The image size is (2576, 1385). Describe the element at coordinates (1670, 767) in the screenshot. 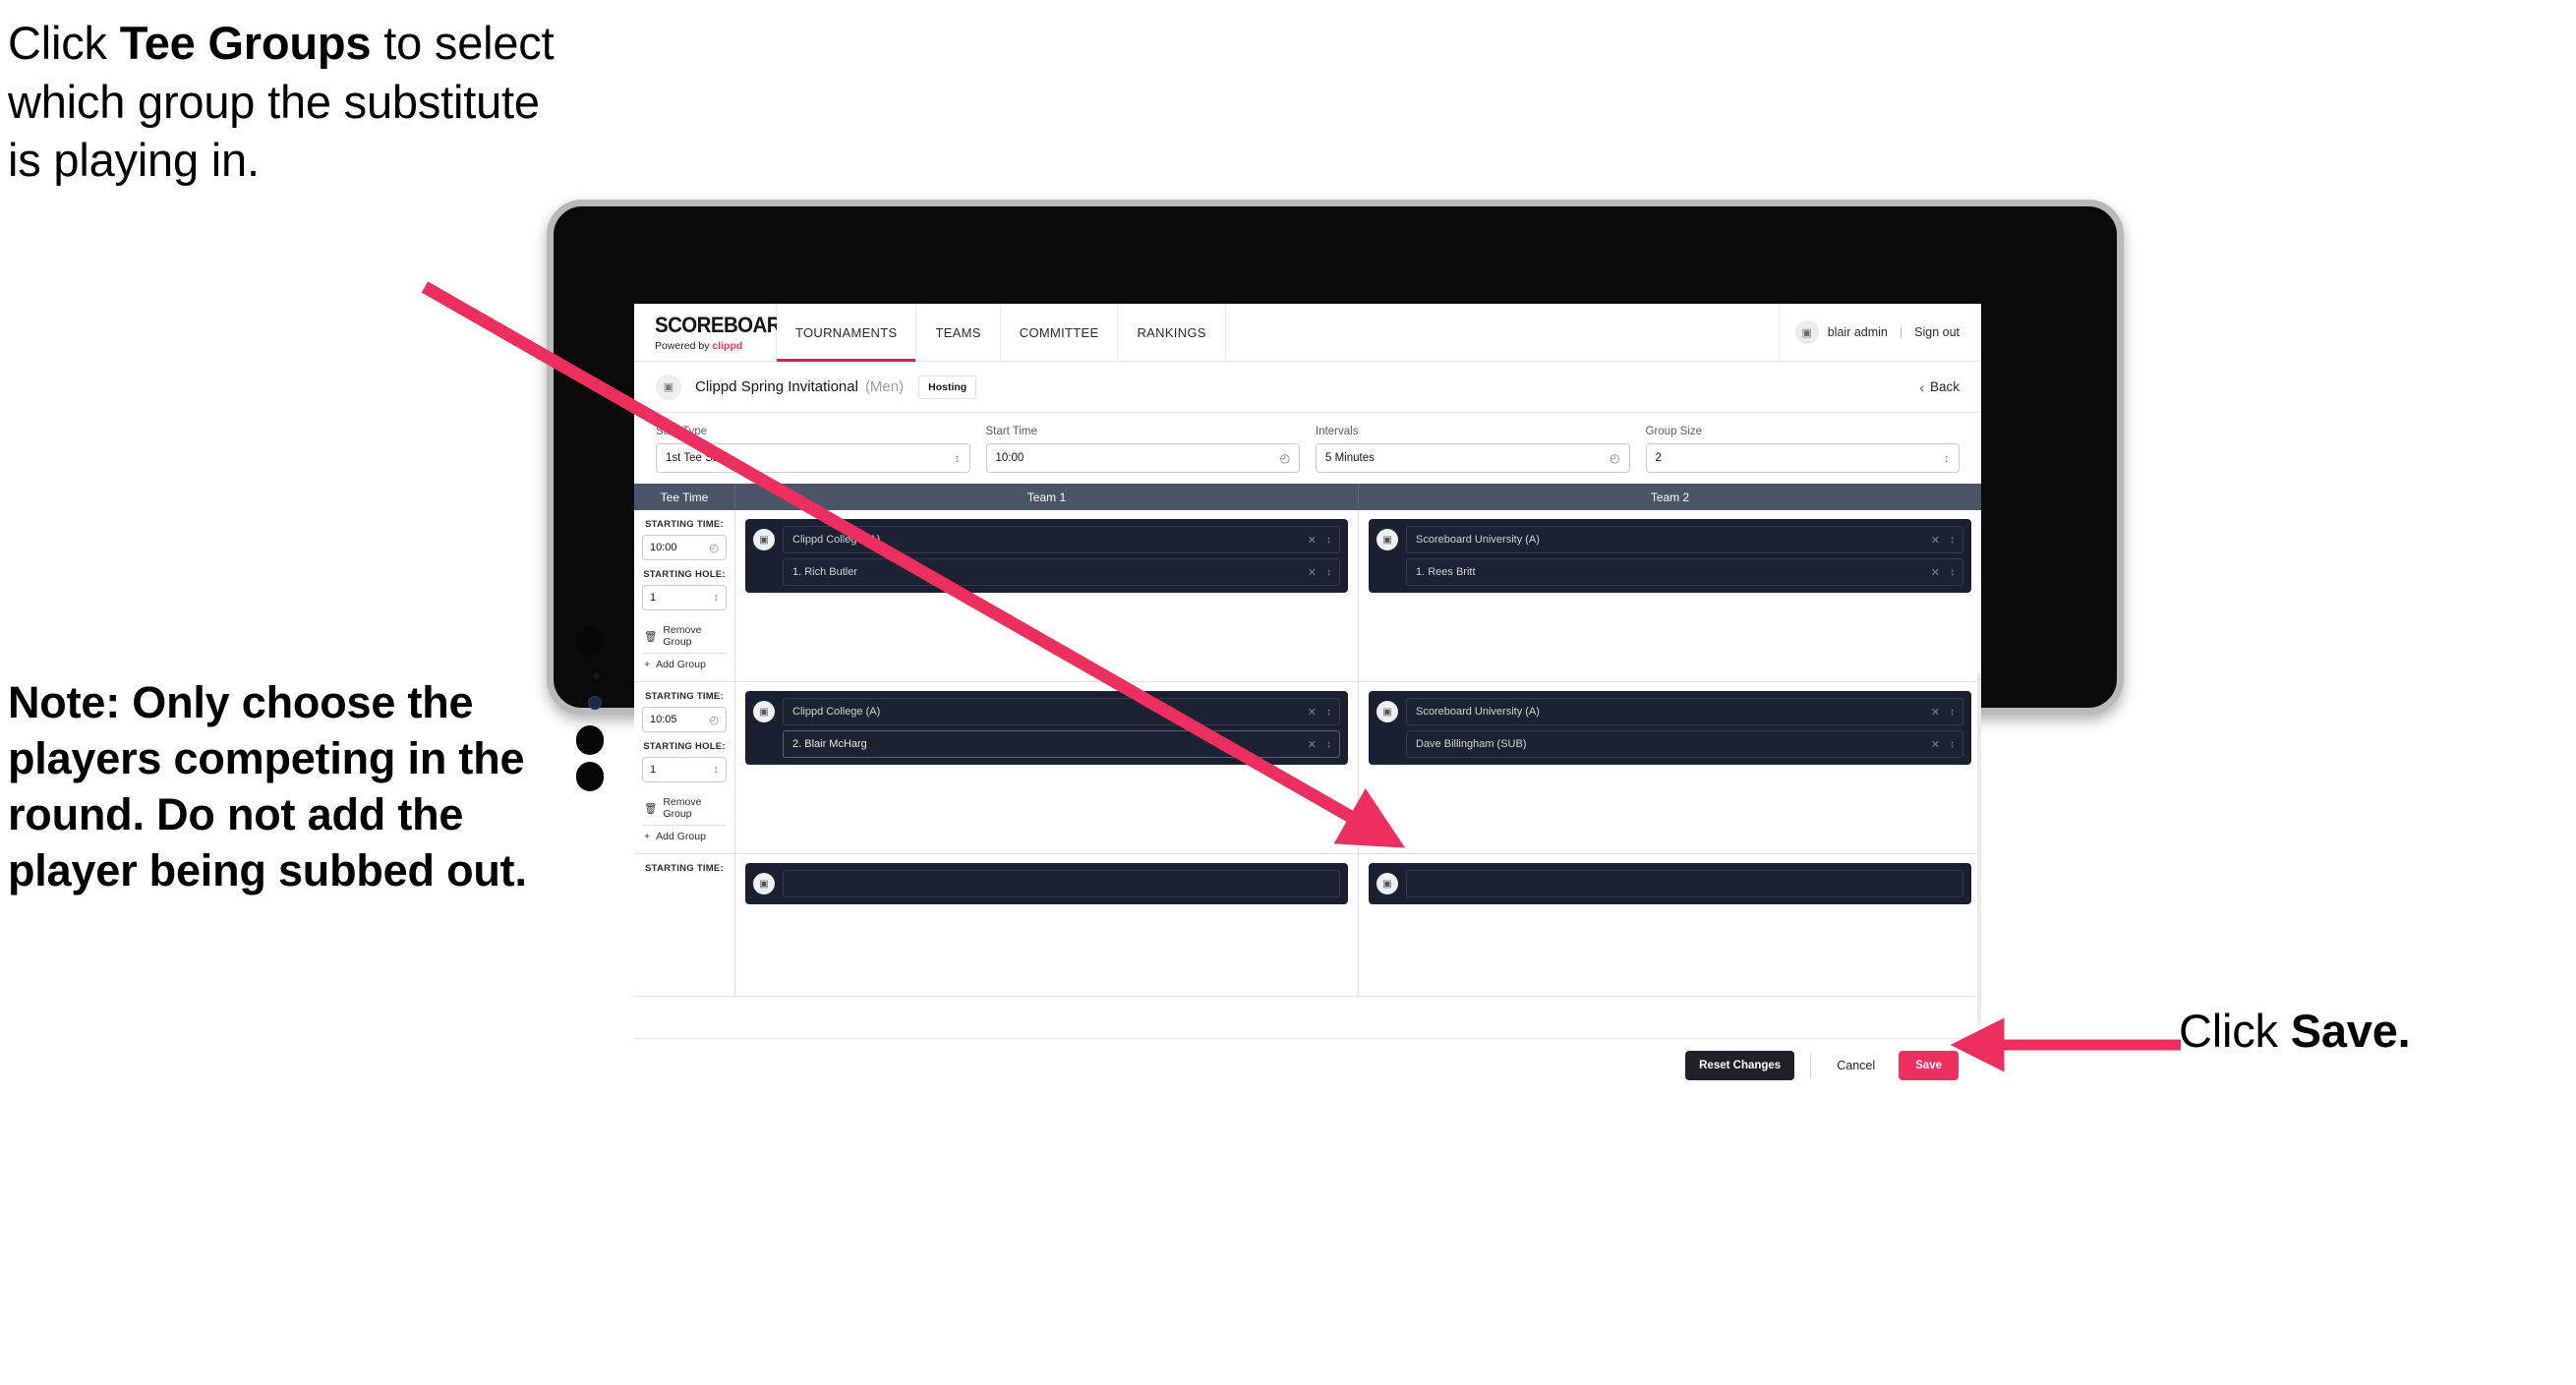

I see `team-2-cell: ▣ Scoreboard University (A) ✕ ↕ Dave Bil` at that location.